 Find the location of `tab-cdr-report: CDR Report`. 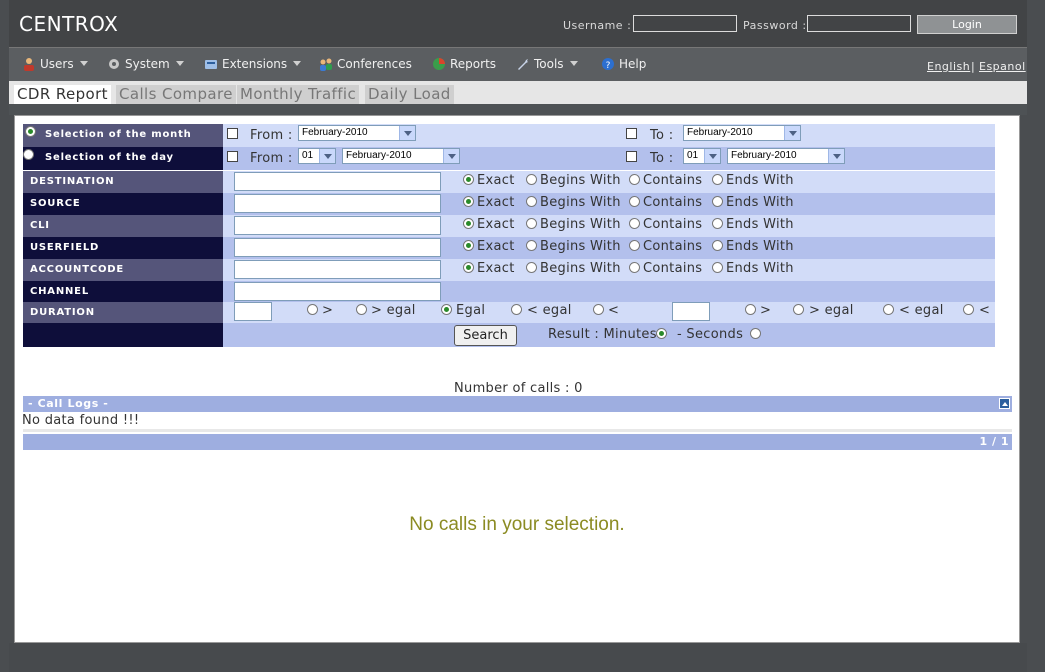

tab-cdr-report: CDR Report is located at coordinates (62, 94).